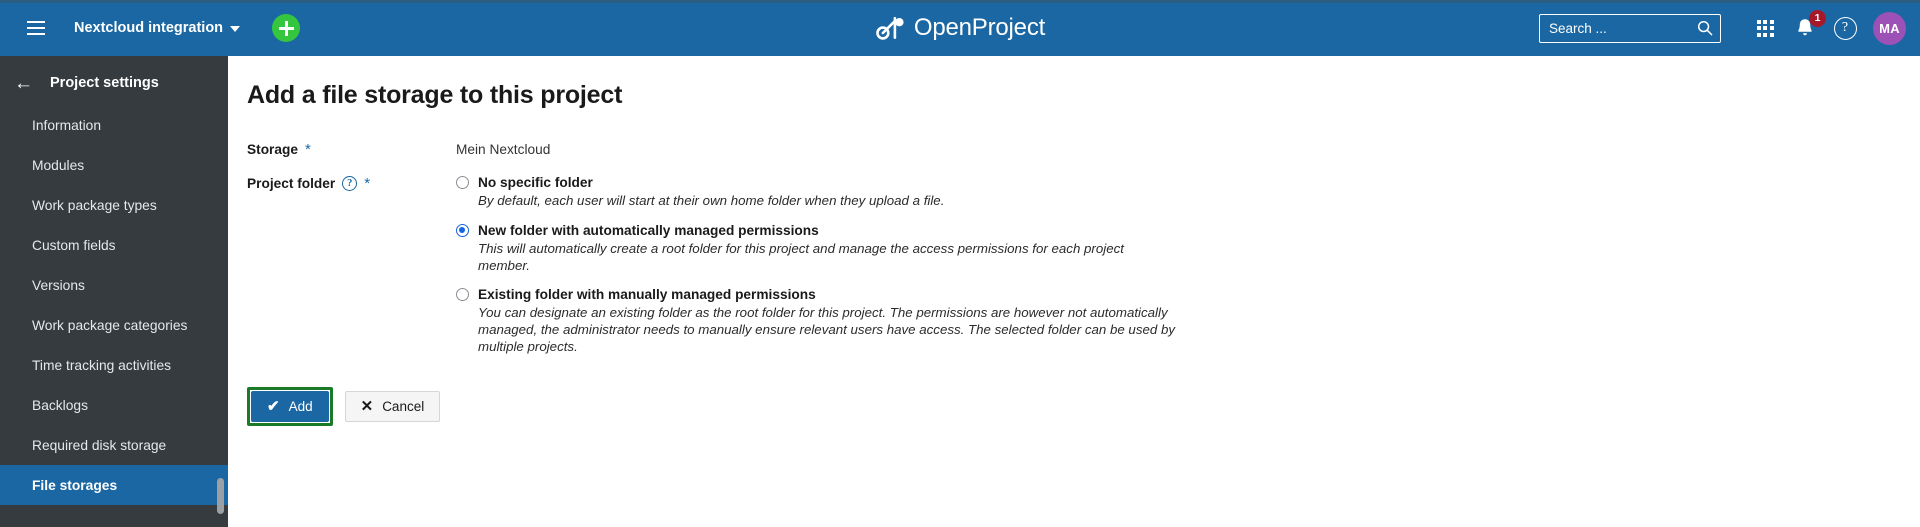 This screenshot has width=1920, height=527. I want to click on project-folder-label-group: Project folder ? *, so click(342, 183).